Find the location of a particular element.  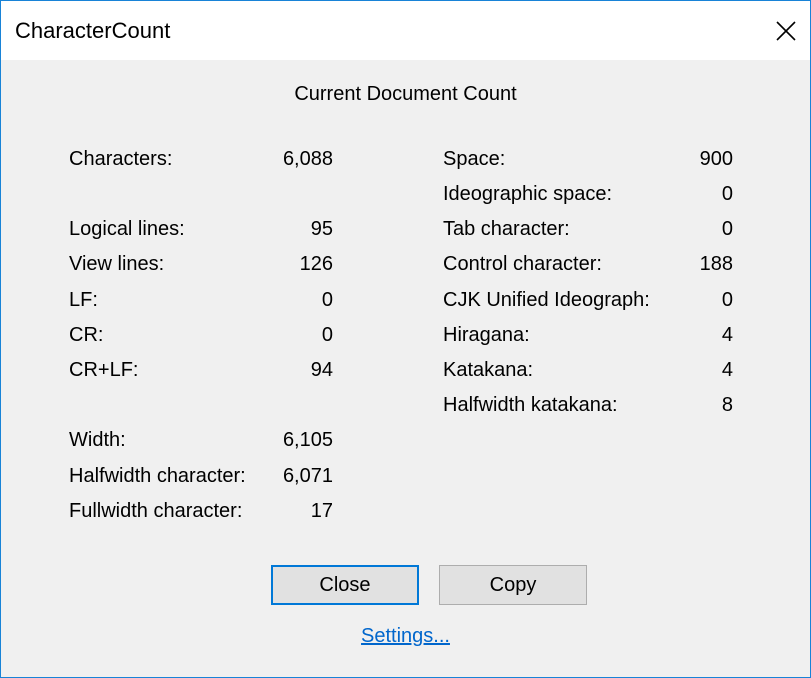

stat-view-lines: View lines: 126 is located at coordinates (201, 267).